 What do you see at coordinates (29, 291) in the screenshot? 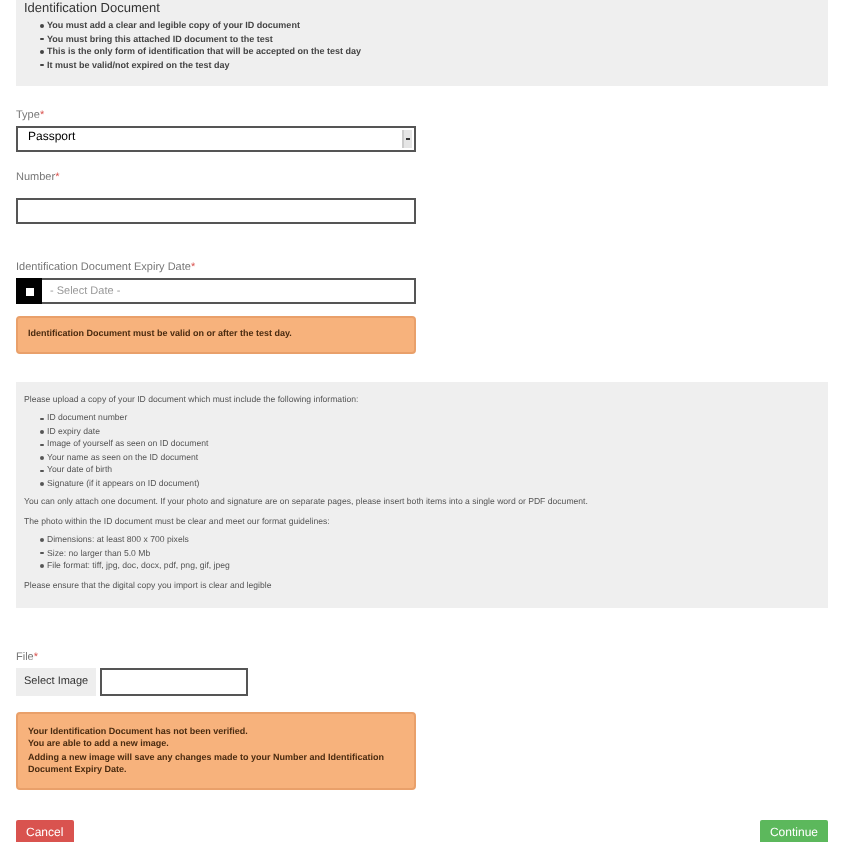
I see `calendar-icon` at bounding box center [29, 291].